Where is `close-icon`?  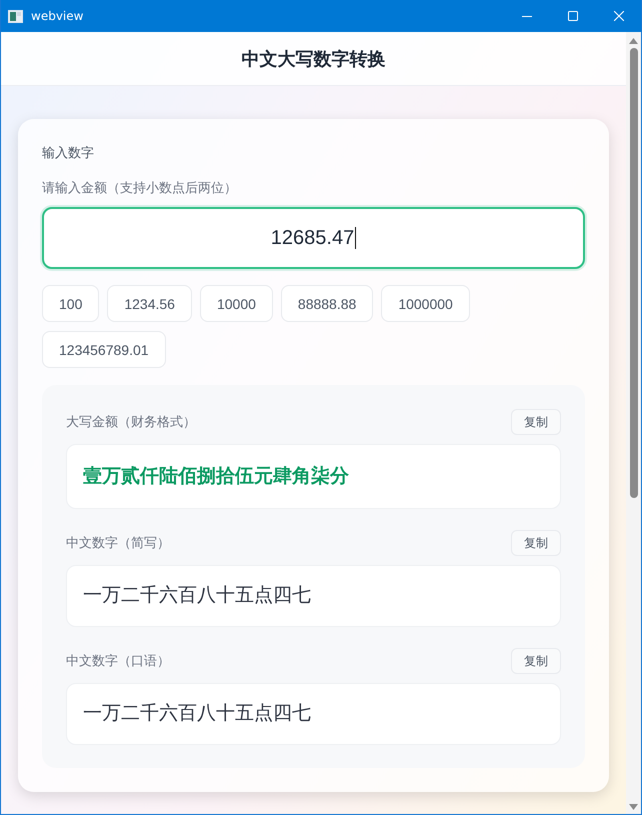
close-icon is located at coordinates (619, 16).